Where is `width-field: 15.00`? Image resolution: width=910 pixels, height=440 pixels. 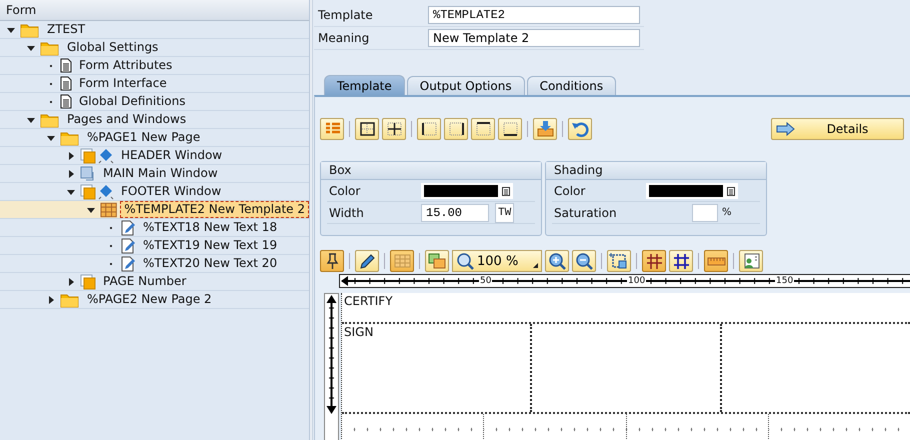 width-field: 15.00 is located at coordinates (455, 213).